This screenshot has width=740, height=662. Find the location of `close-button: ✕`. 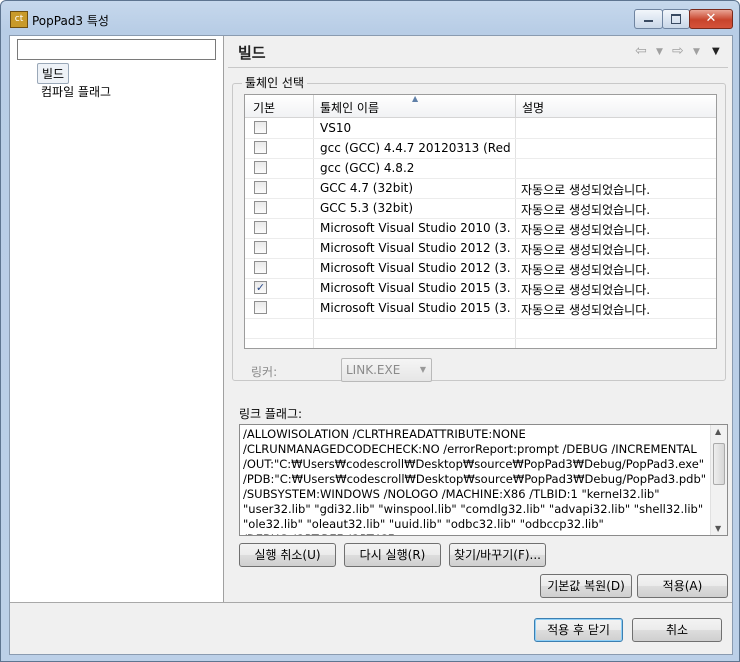

close-button: ✕ is located at coordinates (711, 19).